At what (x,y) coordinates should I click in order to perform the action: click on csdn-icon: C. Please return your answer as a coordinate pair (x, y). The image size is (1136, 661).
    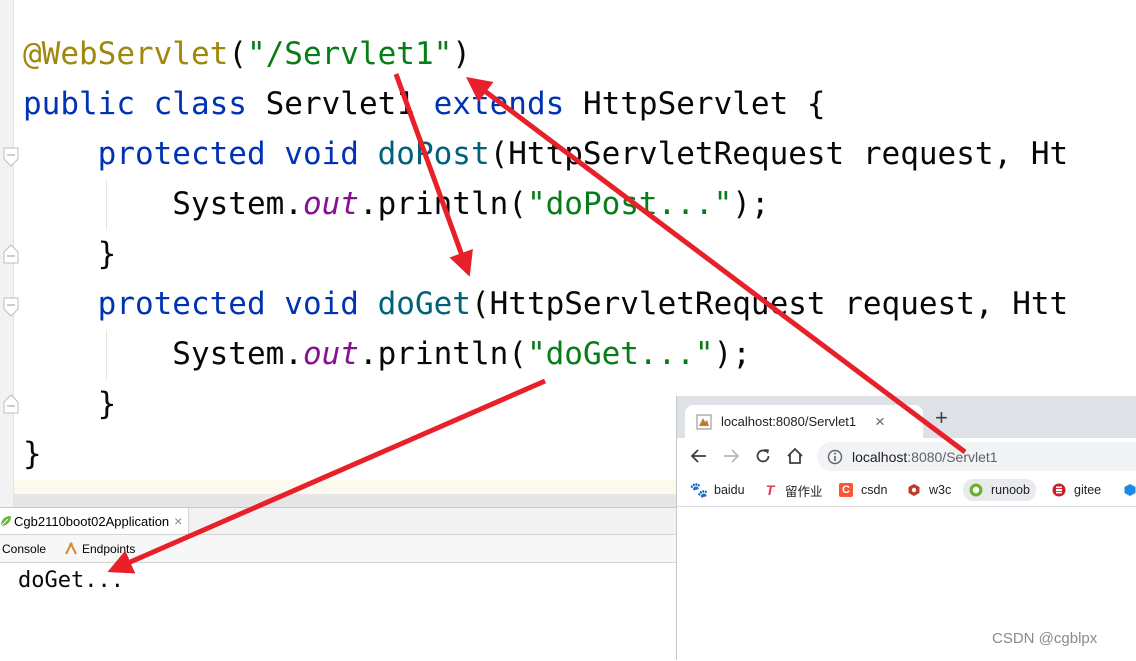
    Looking at the image, I should click on (846, 490).